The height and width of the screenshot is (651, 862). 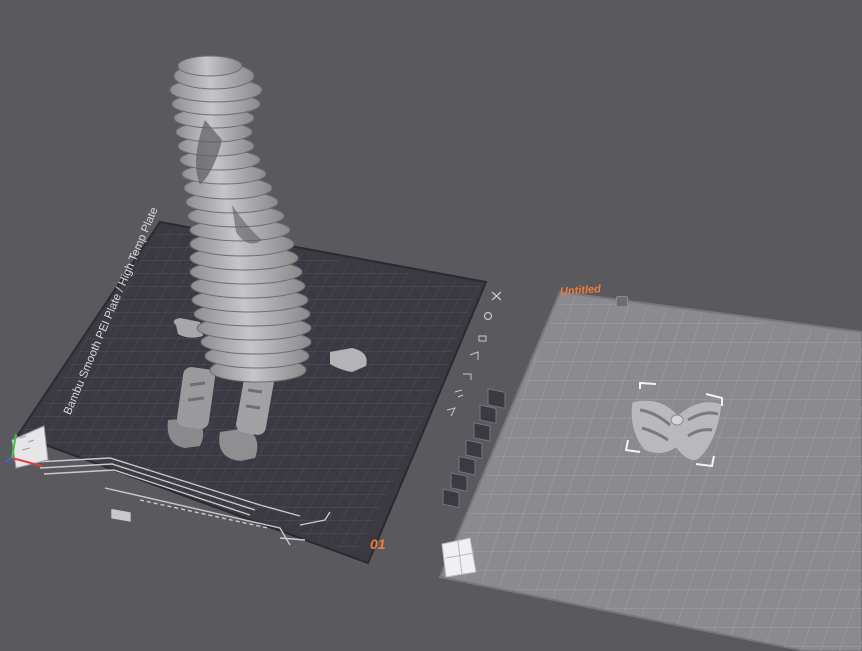 I want to click on plate-1-type-label: Bambu Smooth PEI Plate / High Temp Plate, so click(x=111, y=311).